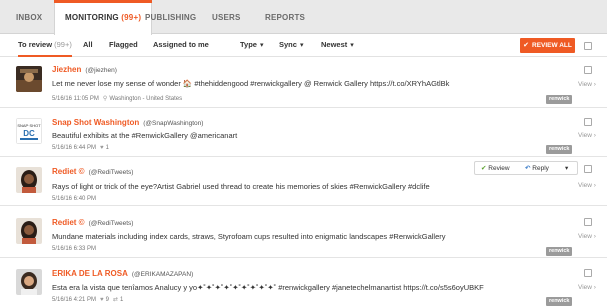 The height and width of the screenshot is (307, 607). What do you see at coordinates (90, 273) in the screenshot?
I see `author-name-text: ERIKA DE LA ROSA` at bounding box center [90, 273].